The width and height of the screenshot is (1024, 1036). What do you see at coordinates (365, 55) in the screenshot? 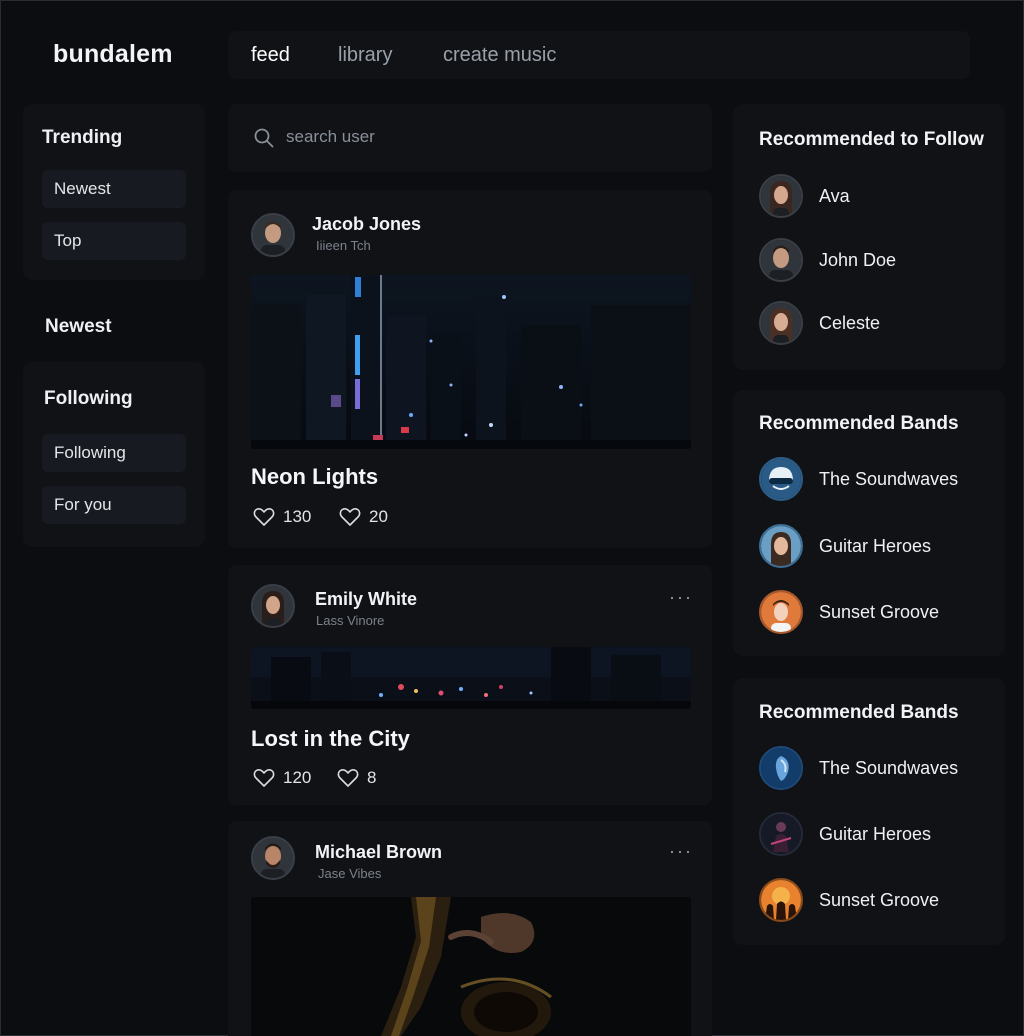
I see `tab-library: library` at bounding box center [365, 55].